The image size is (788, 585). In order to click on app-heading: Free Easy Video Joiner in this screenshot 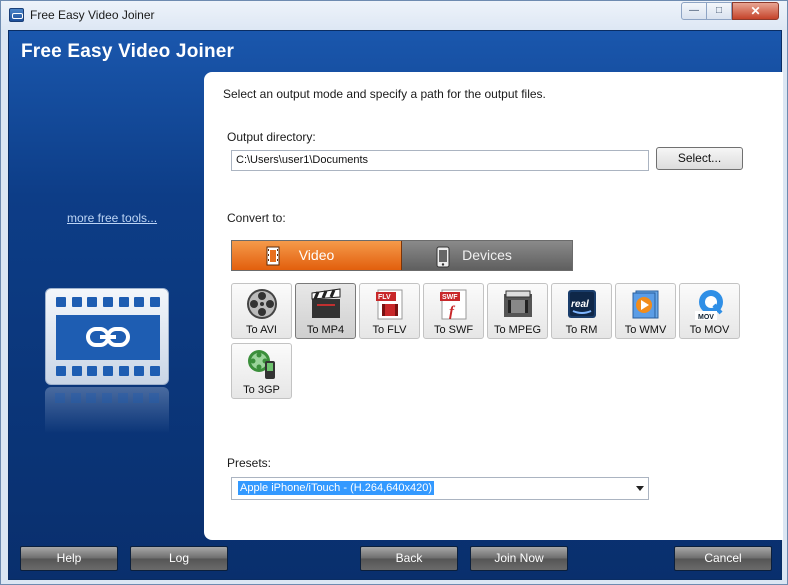, I will do `click(128, 51)`.